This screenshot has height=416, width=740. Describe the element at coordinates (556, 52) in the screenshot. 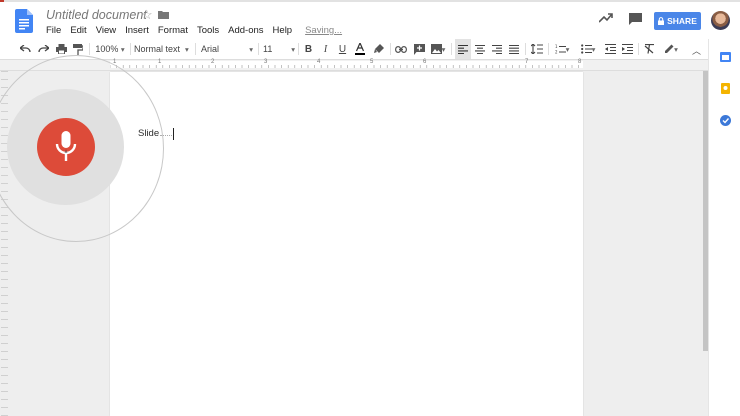

I see `svg-text: 2` at that location.